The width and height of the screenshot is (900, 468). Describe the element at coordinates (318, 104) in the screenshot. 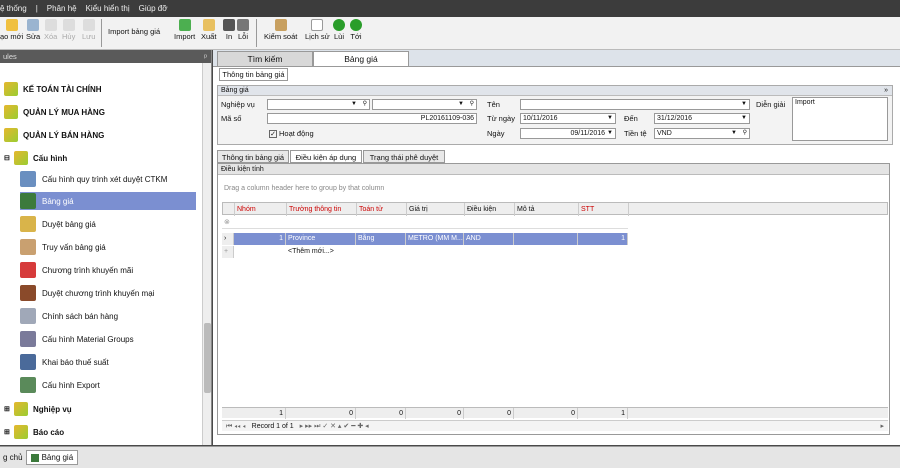

I see `operation-select-1: ▼ ⚲` at that location.